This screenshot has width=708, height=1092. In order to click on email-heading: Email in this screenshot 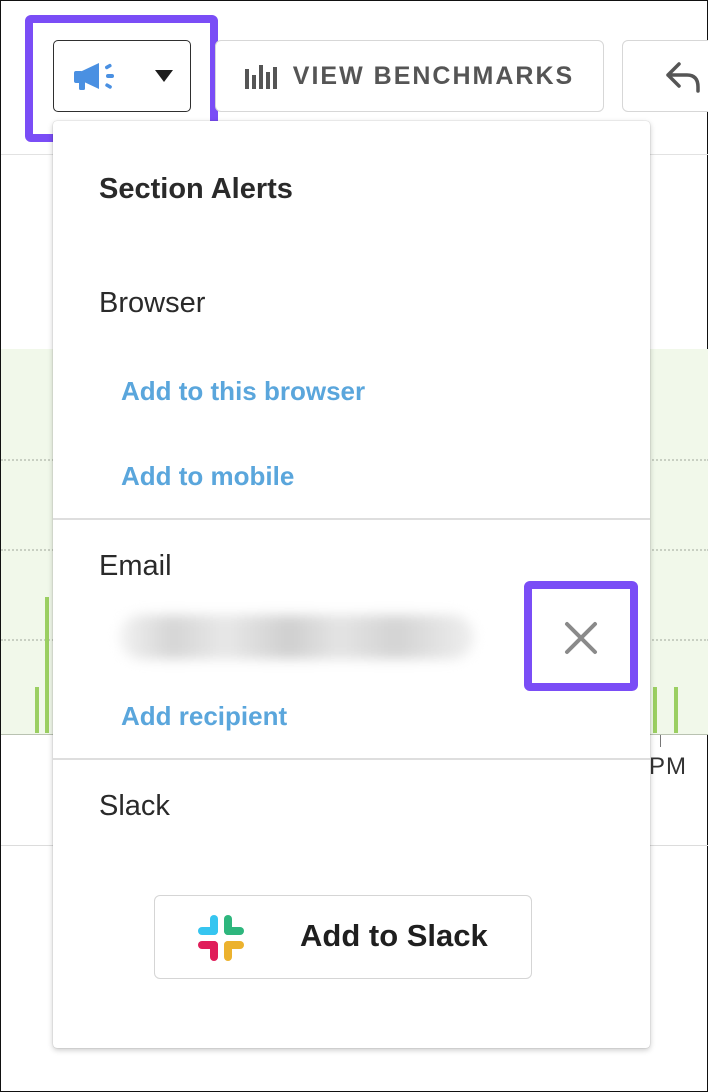, I will do `click(135, 566)`.